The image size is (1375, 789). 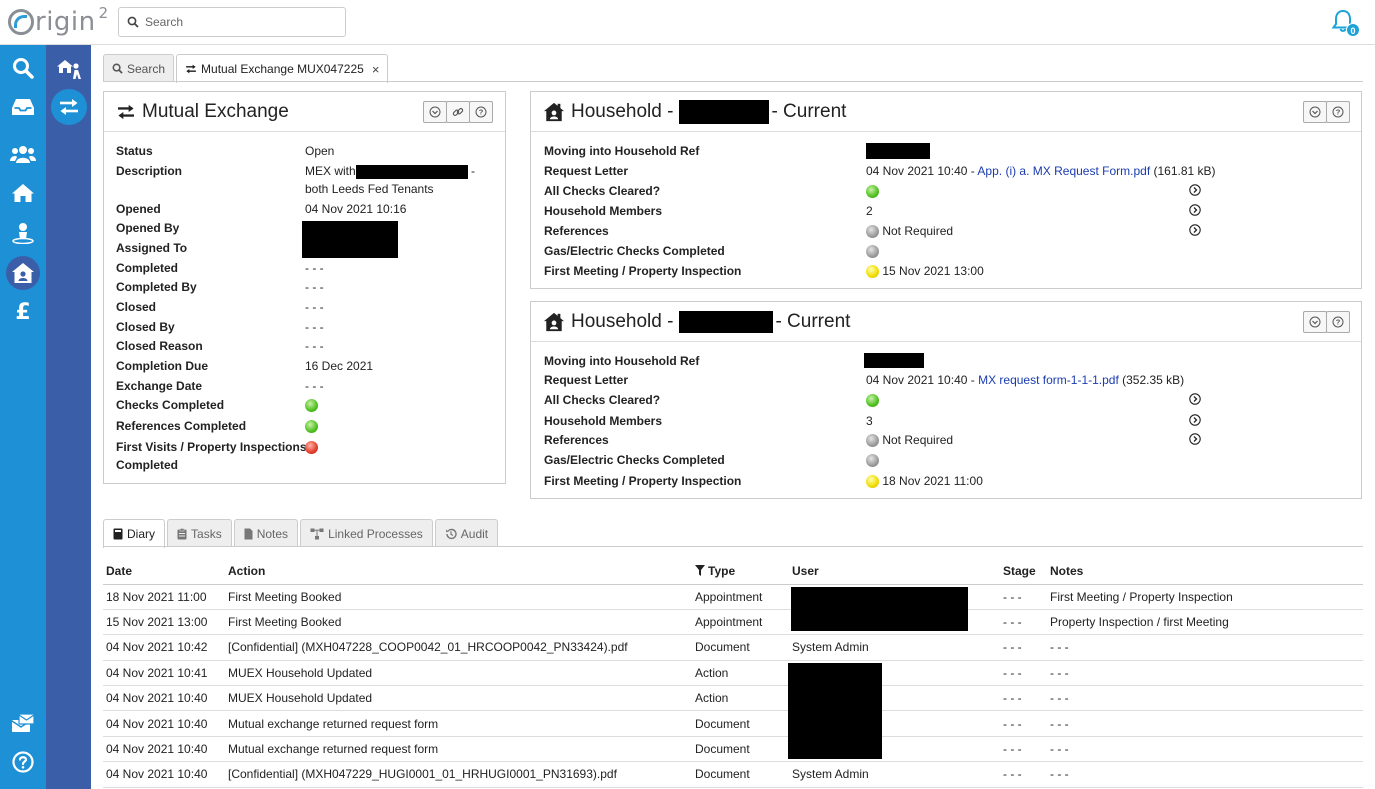 I want to click on sidebar-allocation-button, so click(x=69, y=69).